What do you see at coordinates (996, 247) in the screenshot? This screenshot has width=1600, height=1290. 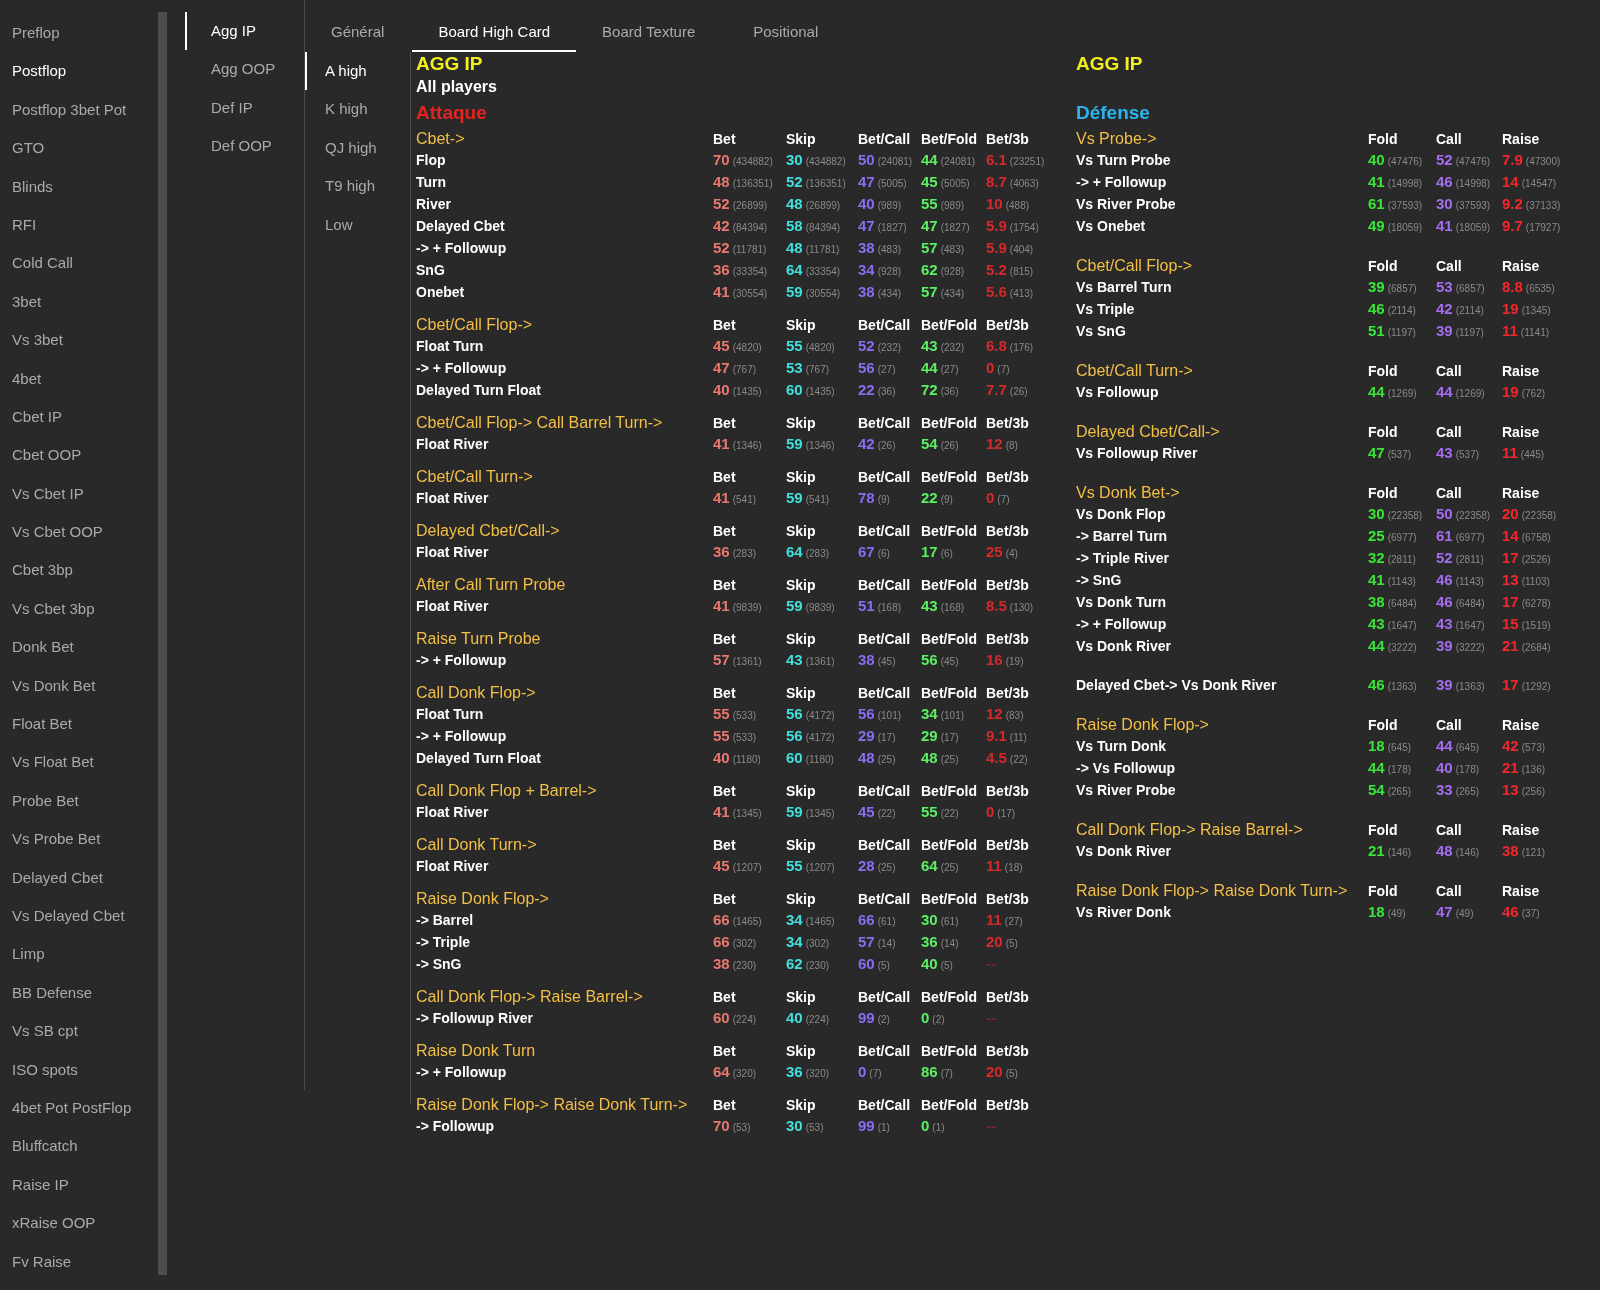 I see `stat-value: 5.9` at bounding box center [996, 247].